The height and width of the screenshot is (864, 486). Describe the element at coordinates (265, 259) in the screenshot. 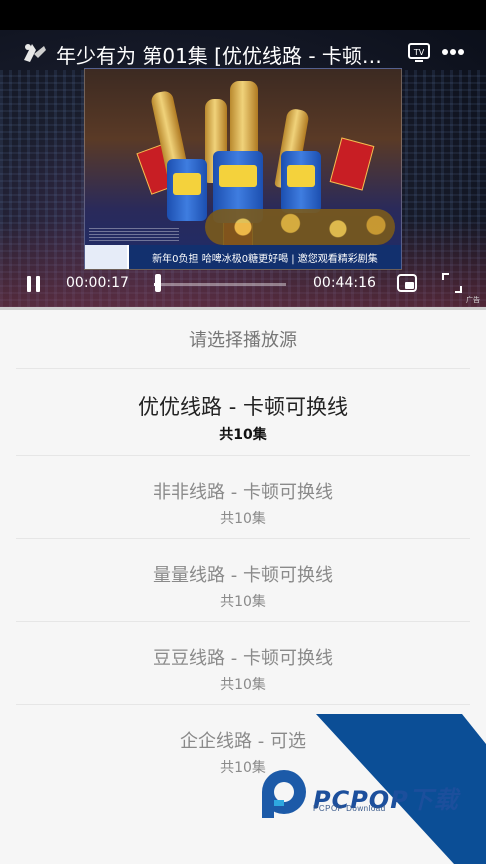

I see `ad-caption: 新年0负担 哈啤冰极0糖更好喝 | 邀您观看精彩剧集` at that location.